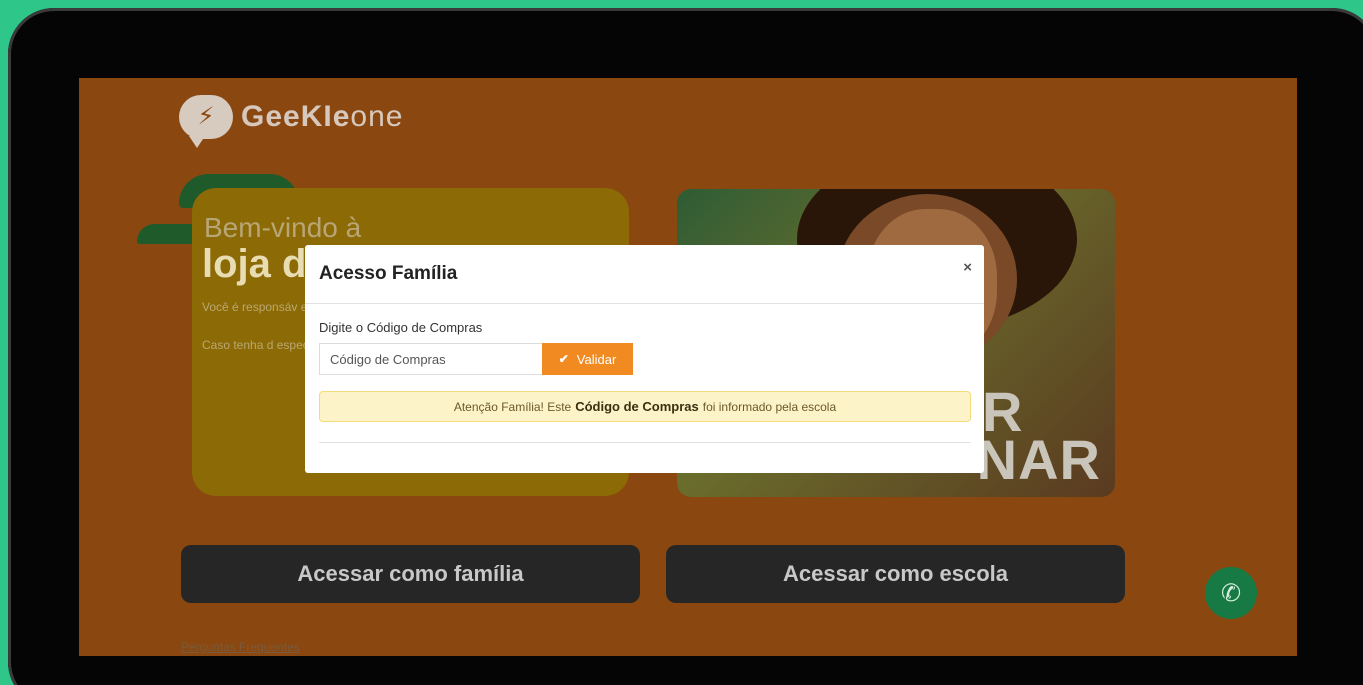 Image resolution: width=1363 pixels, height=685 pixels. I want to click on bolt-icon: ⚡, so click(206, 121).